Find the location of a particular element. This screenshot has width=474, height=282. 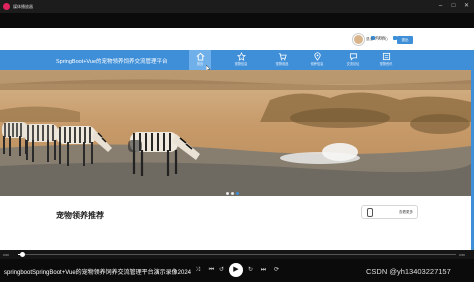

repeat-icon: ⟳ is located at coordinates (276, 270).